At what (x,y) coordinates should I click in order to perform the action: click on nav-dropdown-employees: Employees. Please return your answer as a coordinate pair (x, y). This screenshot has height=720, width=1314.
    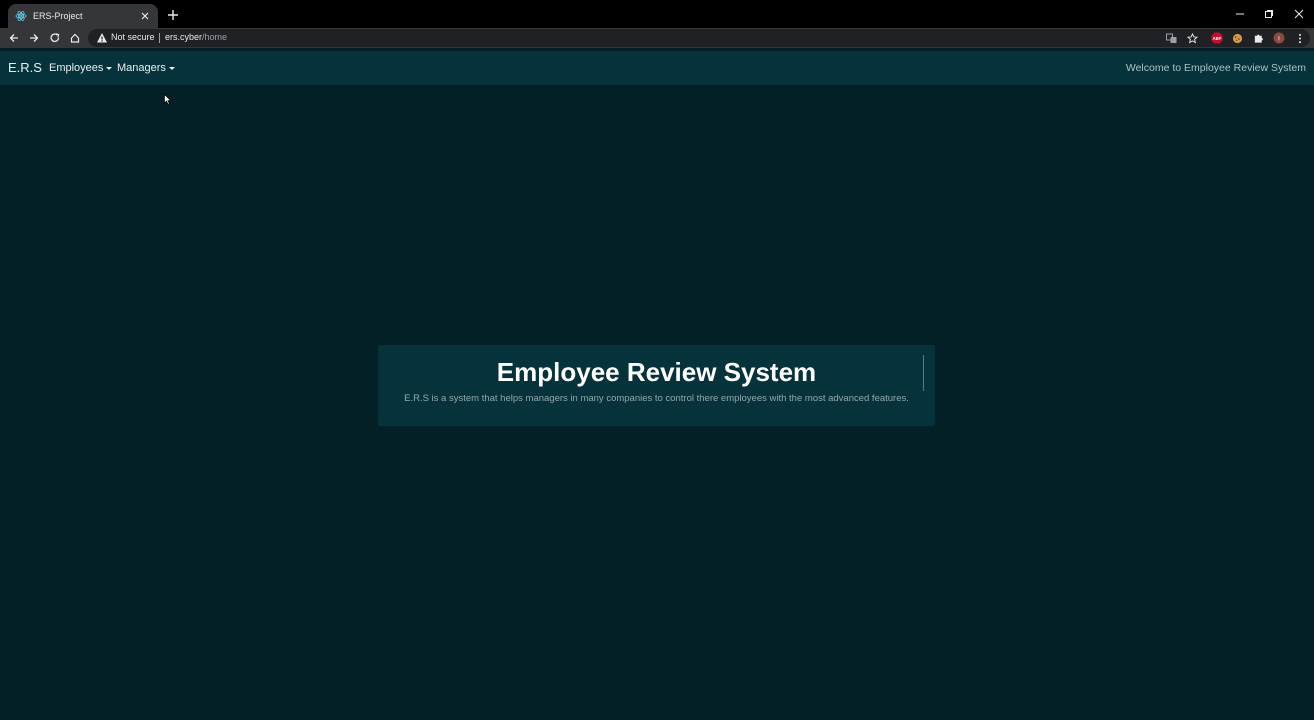
    Looking at the image, I should click on (81, 68).